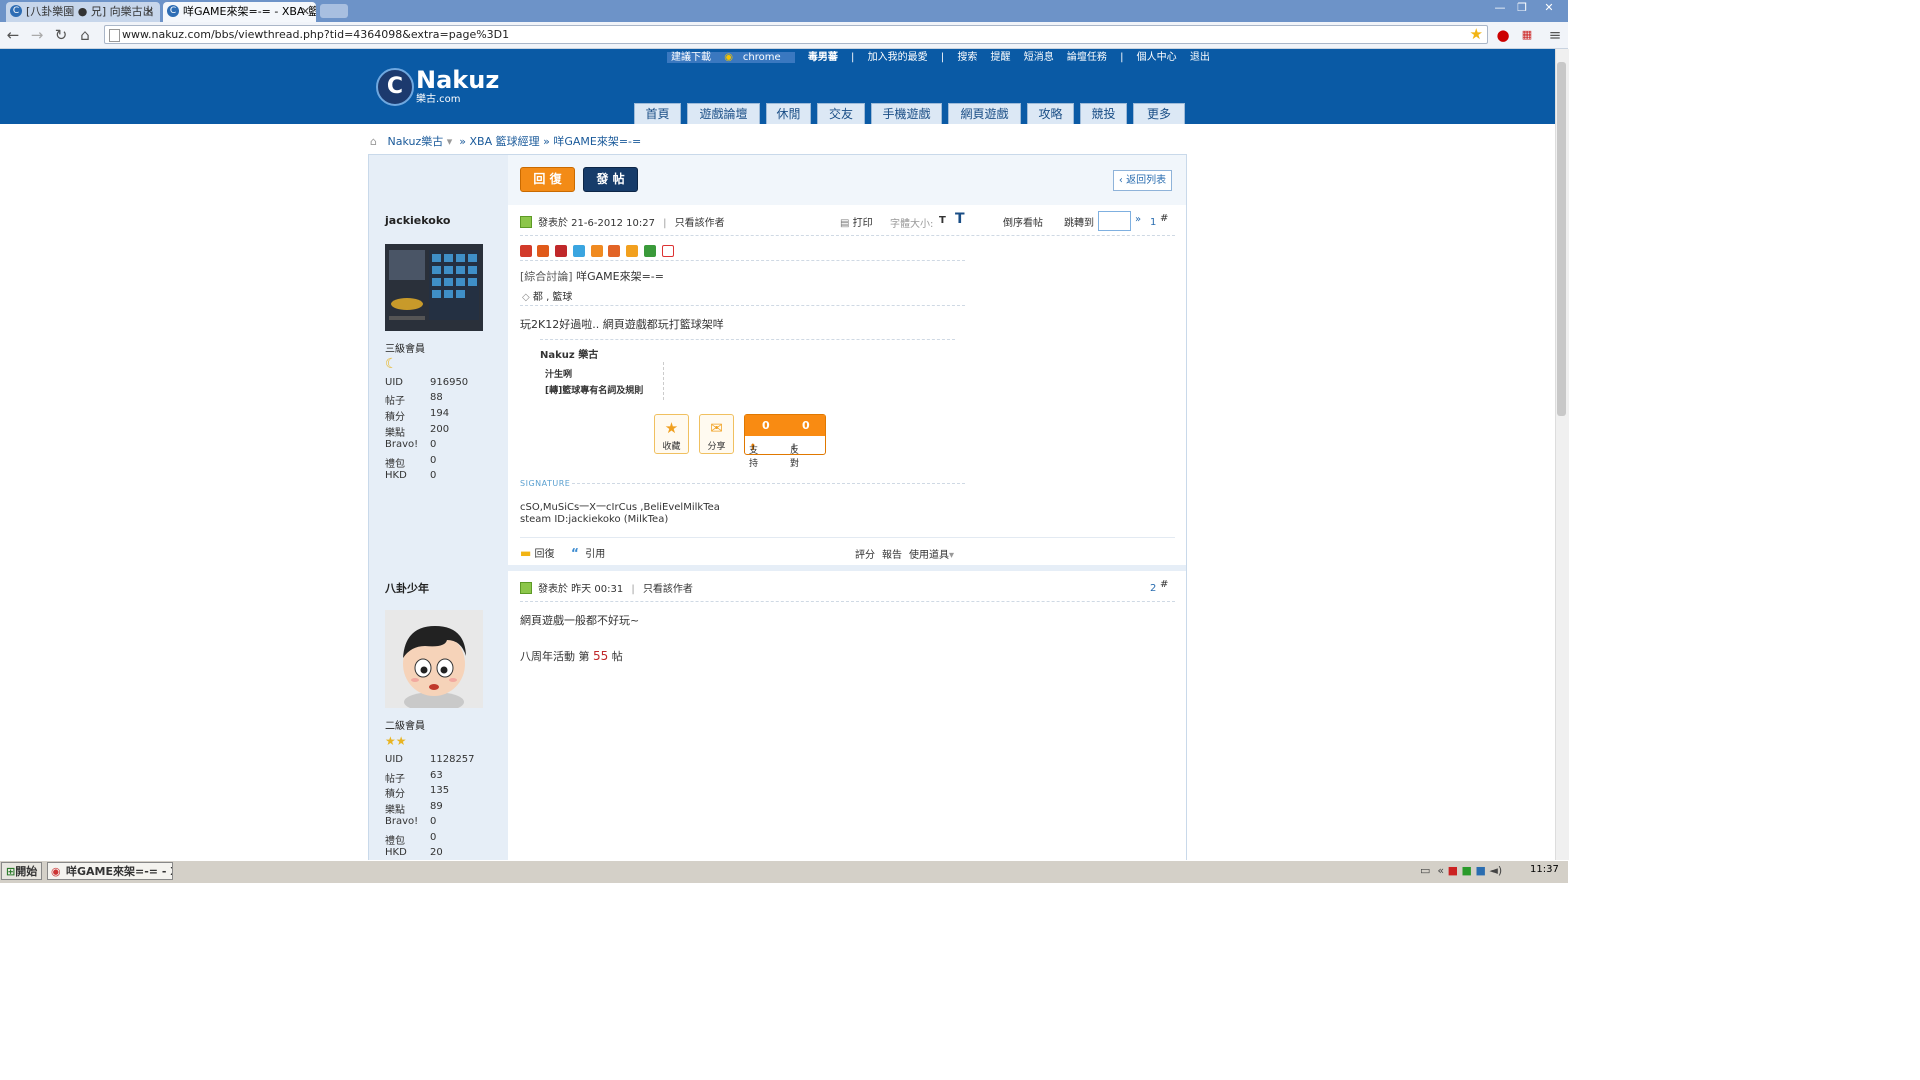 Image resolution: width=1920 pixels, height=1080 pixels. Describe the element at coordinates (448, 141) in the screenshot. I see `chevron-down-icon: ▾` at that location.